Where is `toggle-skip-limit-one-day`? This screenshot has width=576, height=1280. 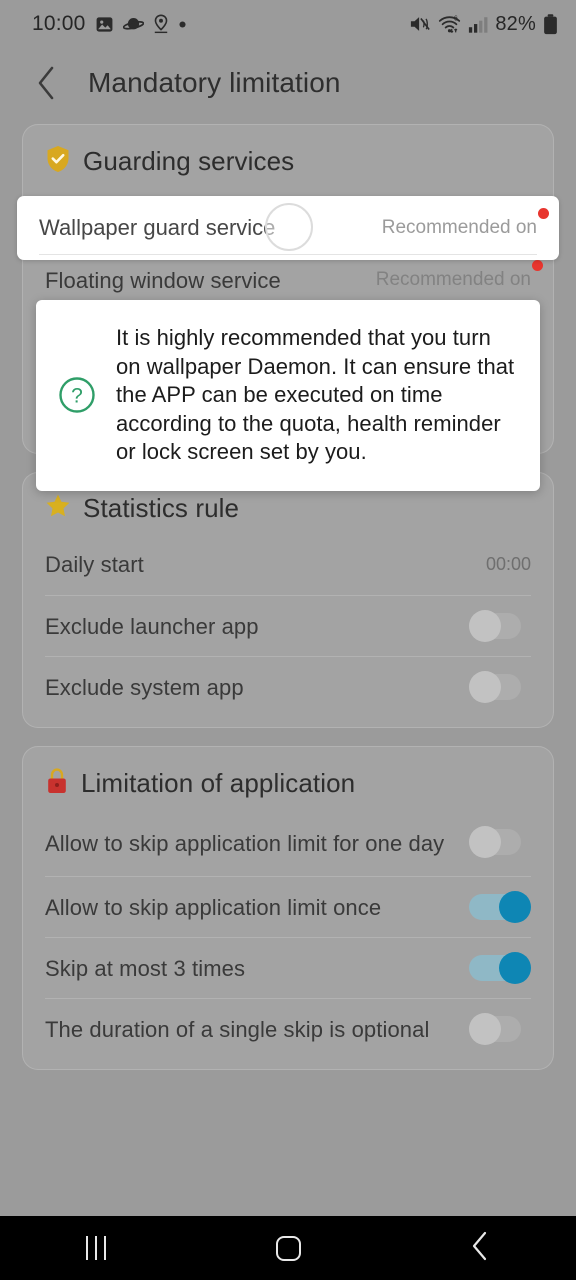 toggle-skip-limit-one-day is located at coordinates (500, 842).